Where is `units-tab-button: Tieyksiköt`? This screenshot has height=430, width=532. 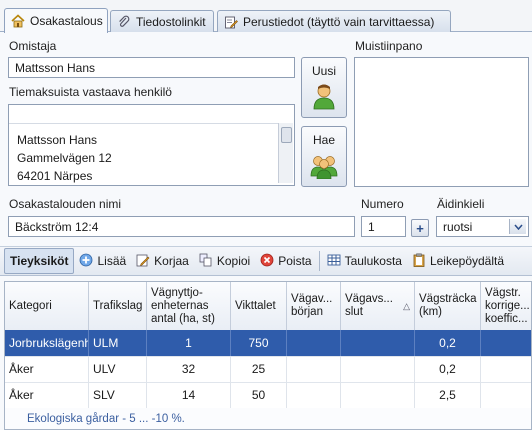
units-tab-button: Tieyksiköt is located at coordinates (39, 261).